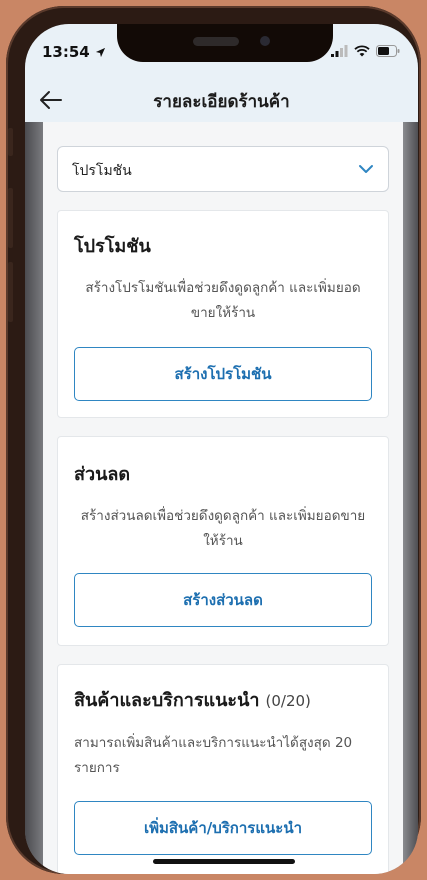 The height and width of the screenshot is (880, 427). I want to click on add-recommended-button: เพิ่มสินค้า/บริการแนะนำ, so click(223, 828).